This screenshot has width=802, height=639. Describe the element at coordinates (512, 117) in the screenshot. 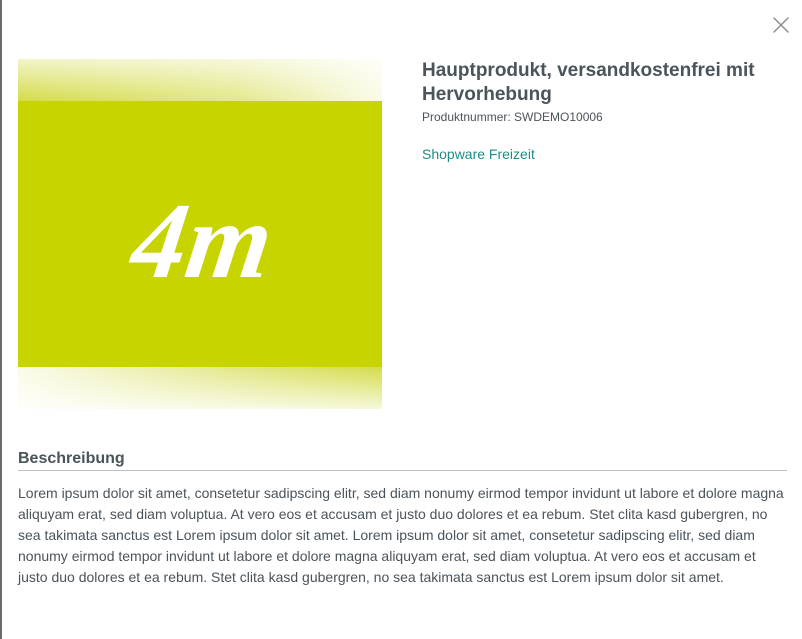

I see `product-number: Produktnummer: SWDEMO10006` at that location.